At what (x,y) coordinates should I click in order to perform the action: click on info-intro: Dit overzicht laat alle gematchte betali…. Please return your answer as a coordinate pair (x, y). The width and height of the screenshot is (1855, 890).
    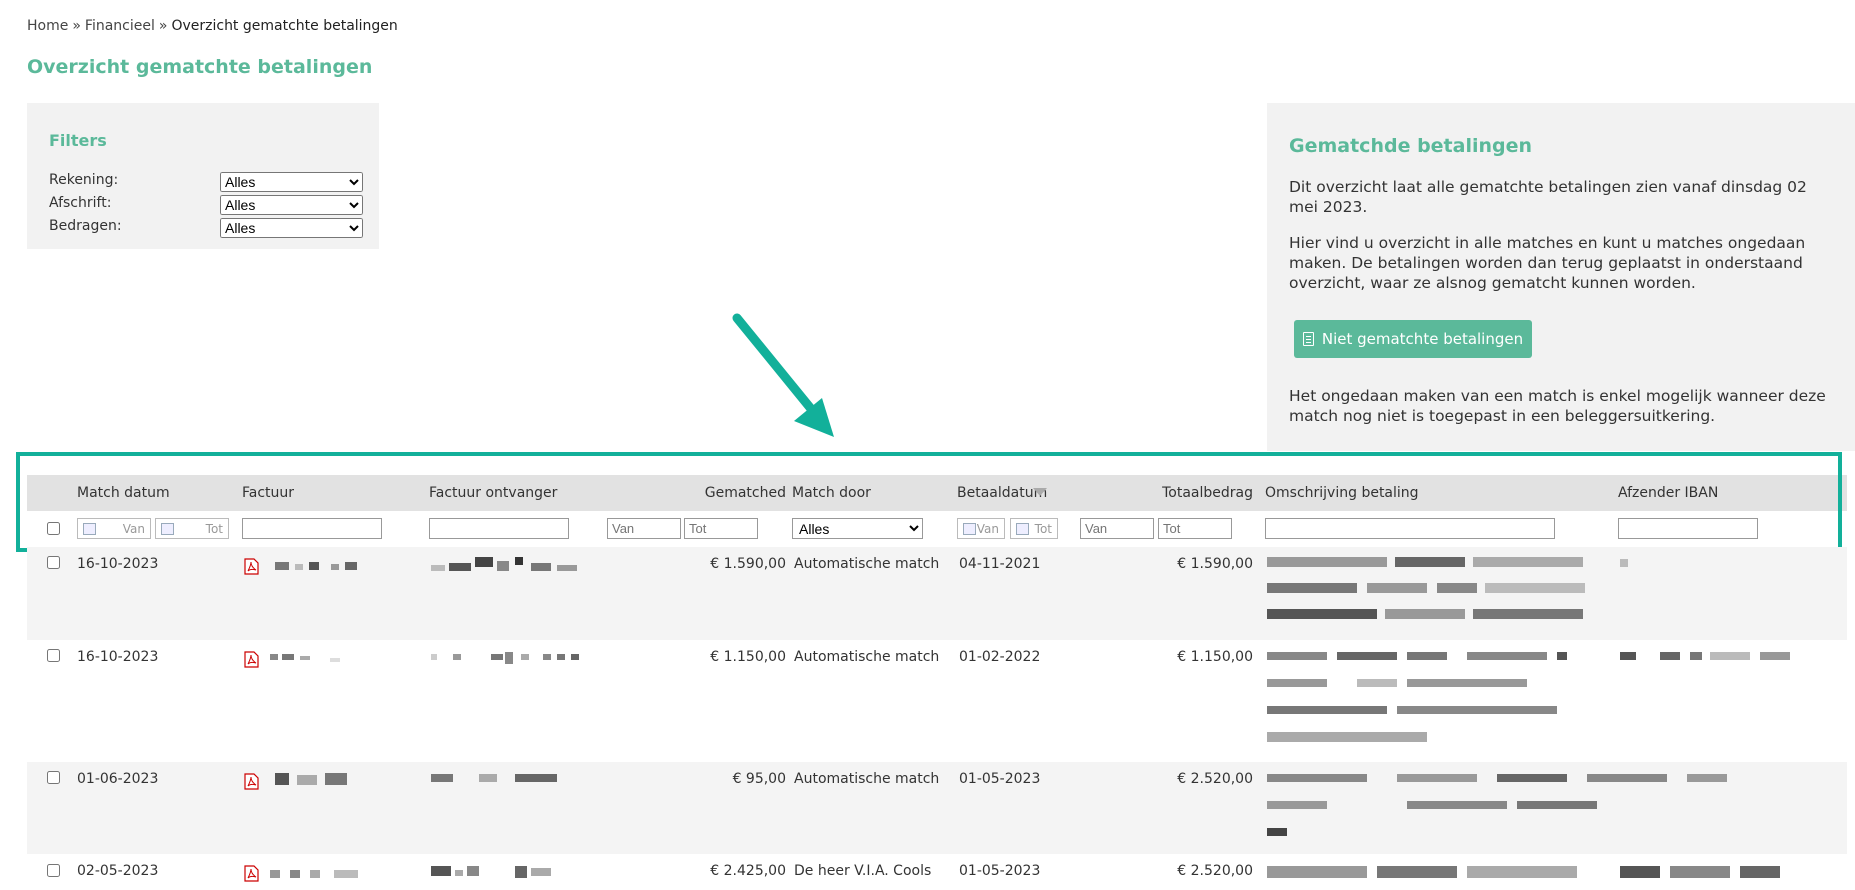
    Looking at the image, I should click on (1548, 197).